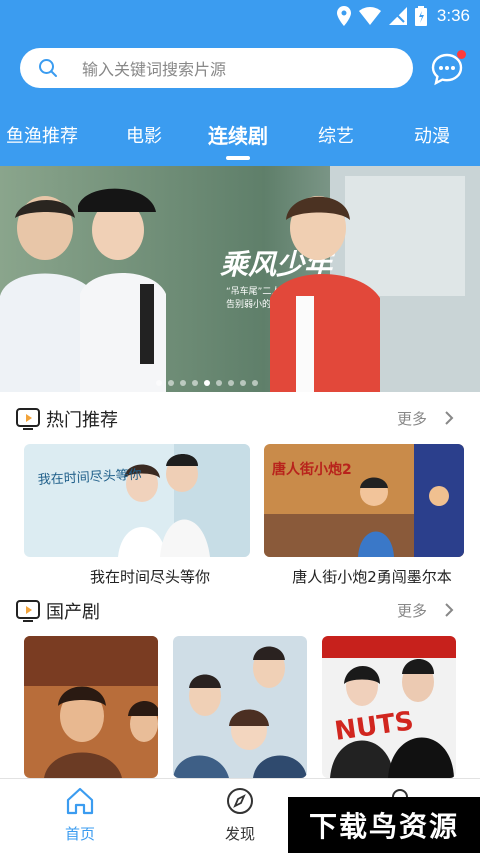  Describe the element at coordinates (48, 68) in the screenshot. I see `search-icon` at that location.